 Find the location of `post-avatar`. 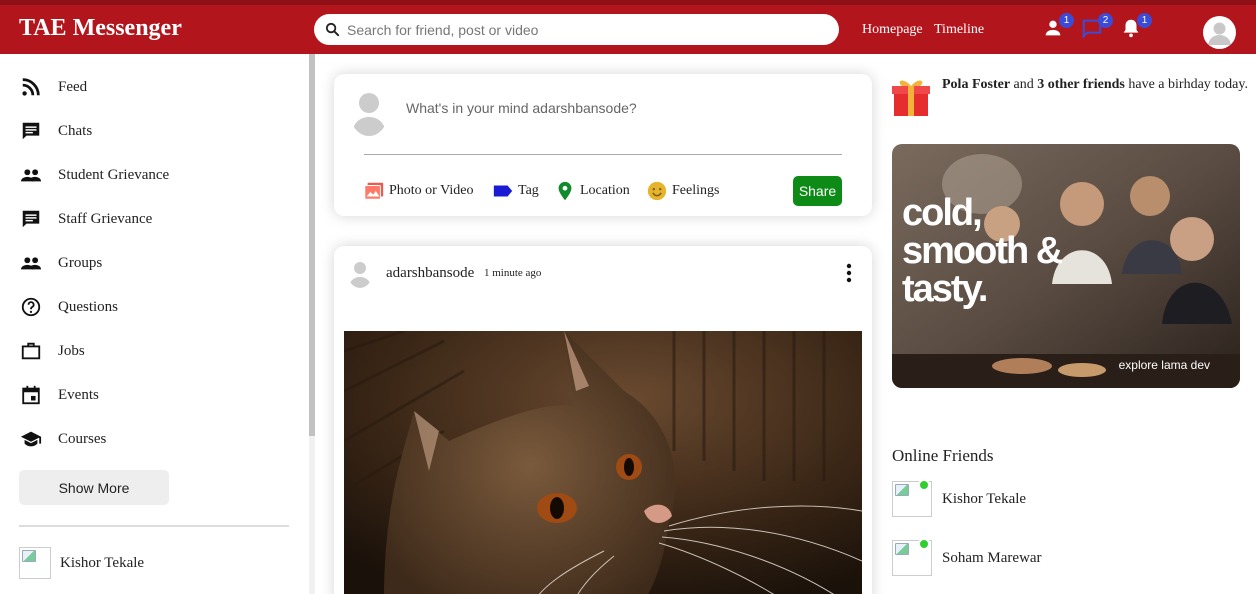

post-avatar is located at coordinates (360, 274).